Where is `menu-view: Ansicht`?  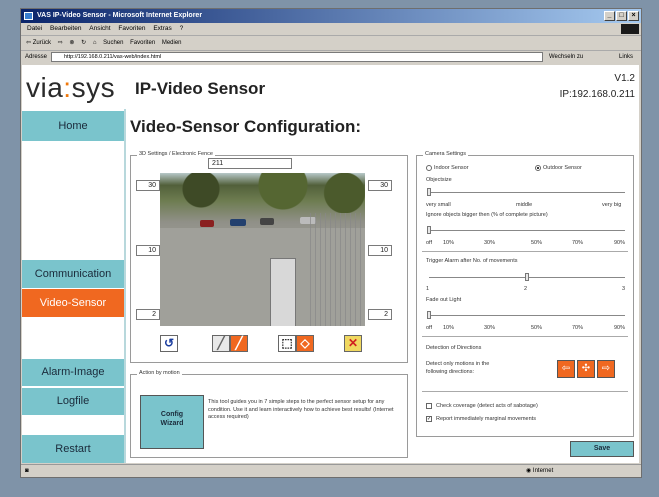 menu-view: Ansicht is located at coordinates (99, 28).